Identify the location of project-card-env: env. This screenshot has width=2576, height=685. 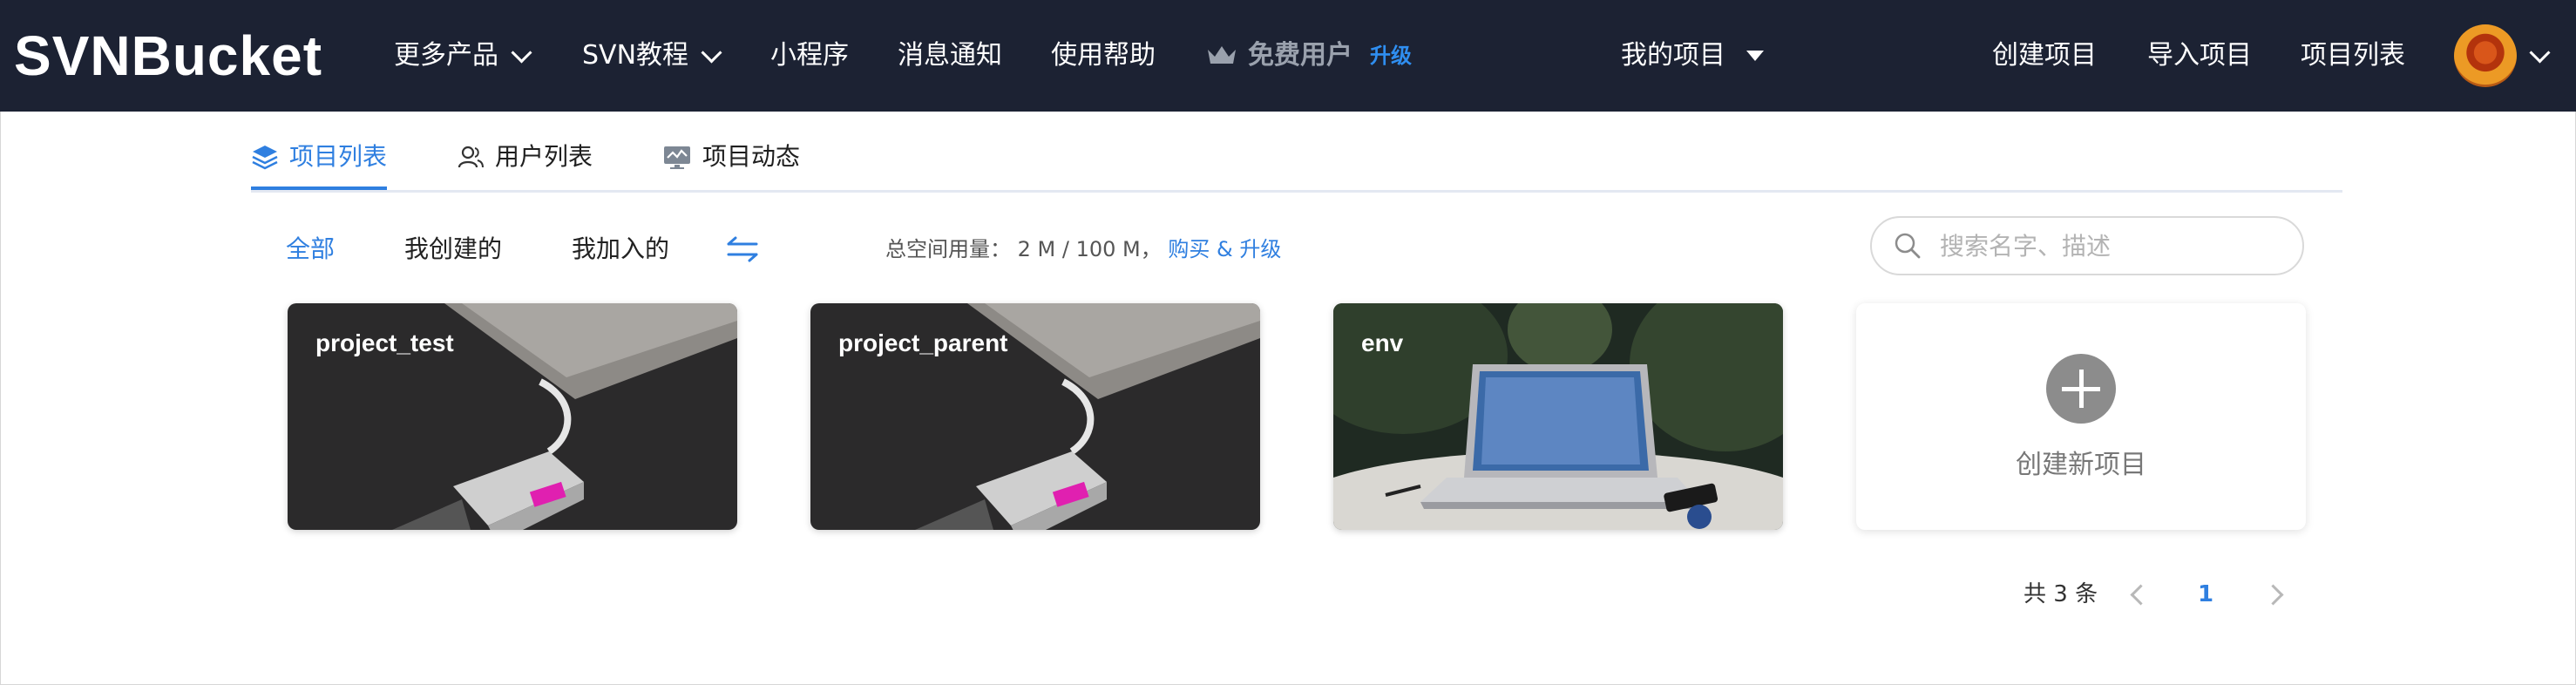
(1558, 416).